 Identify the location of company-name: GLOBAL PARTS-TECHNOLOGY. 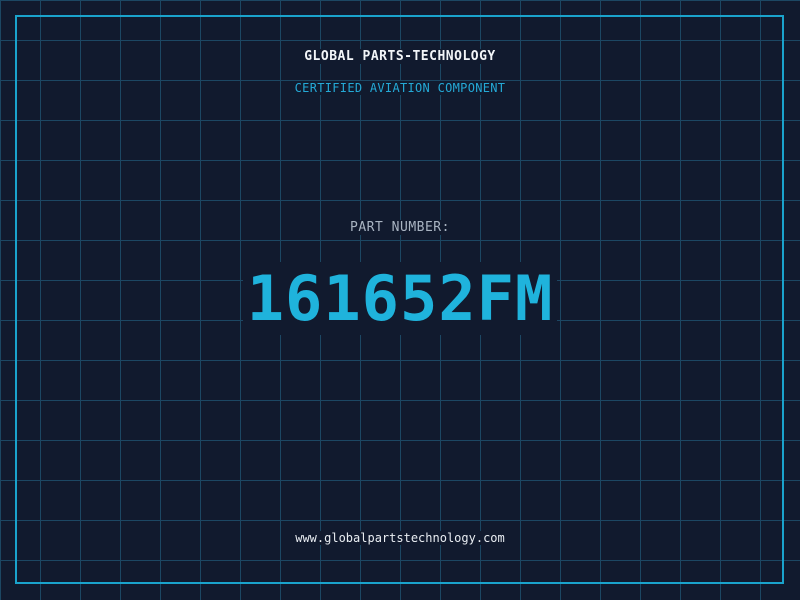
(400, 57).